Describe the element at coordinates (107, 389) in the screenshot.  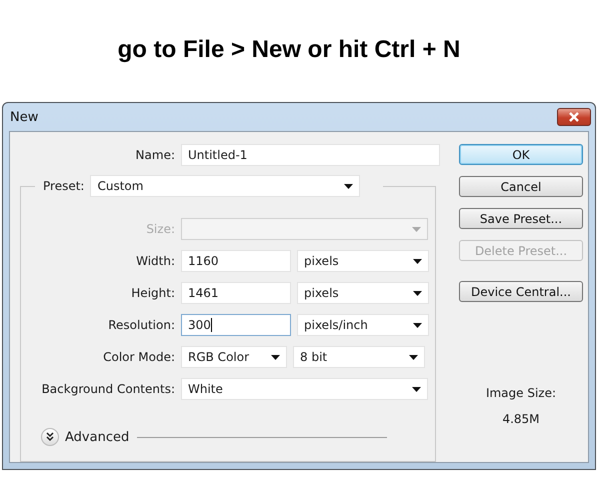
I see `field-label: Background Contents:` at that location.